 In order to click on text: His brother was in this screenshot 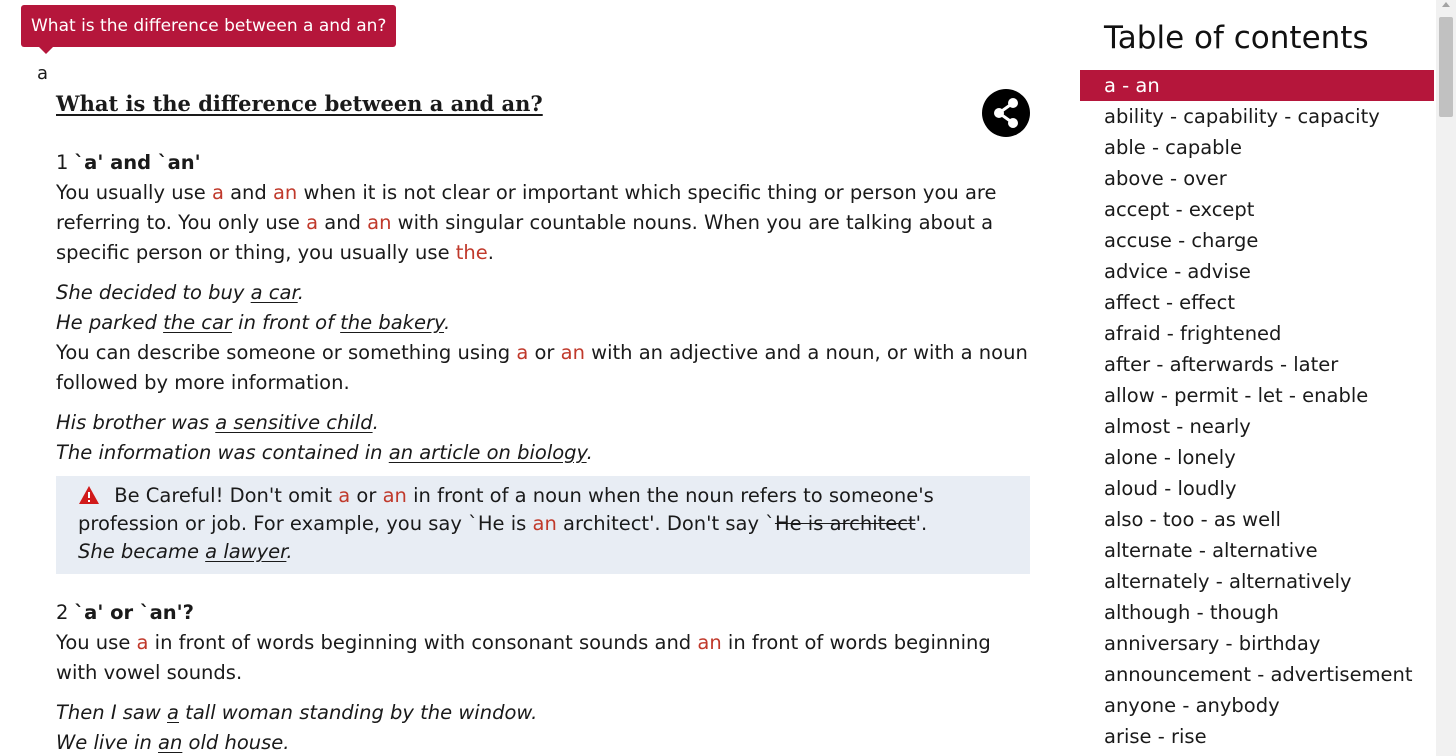, I will do `click(136, 422)`.